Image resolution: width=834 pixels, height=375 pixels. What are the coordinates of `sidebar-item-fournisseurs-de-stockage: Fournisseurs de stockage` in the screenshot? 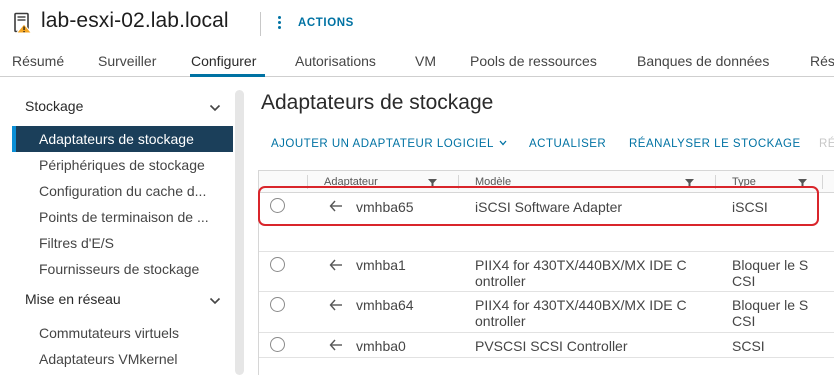 It's located at (122, 269).